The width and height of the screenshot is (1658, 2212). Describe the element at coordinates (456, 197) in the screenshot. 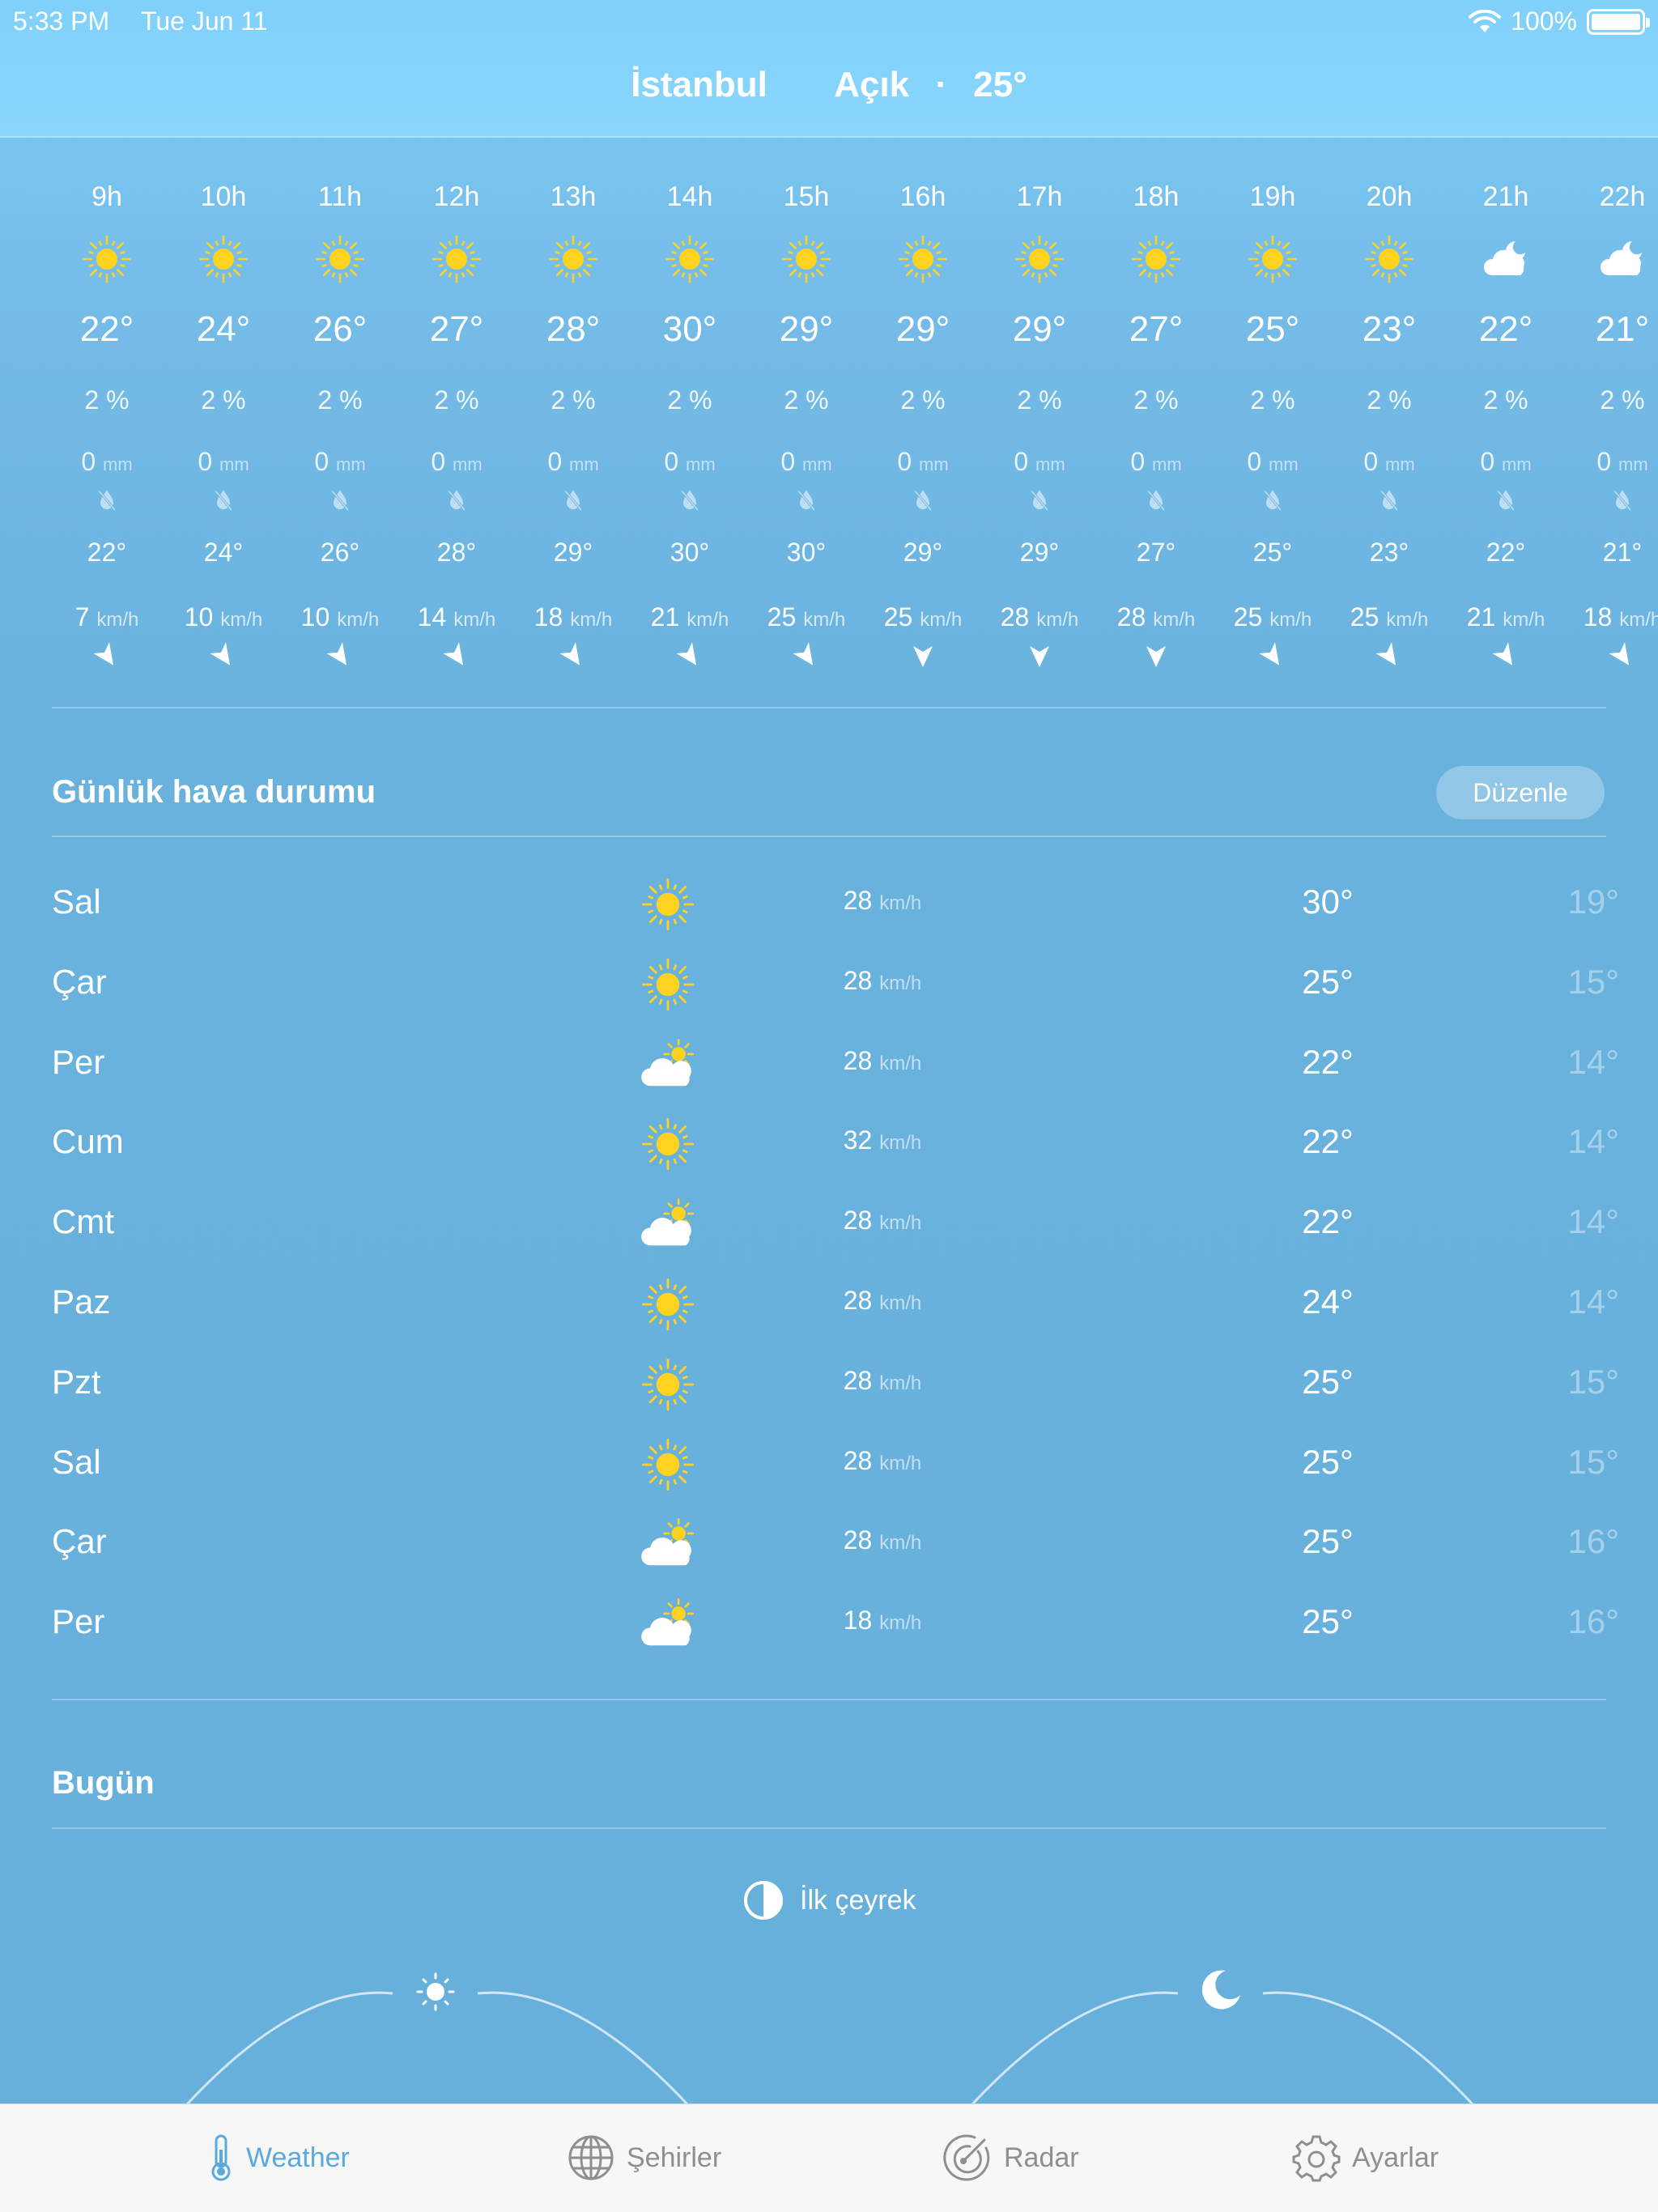

I see `hour-label: 12h` at that location.